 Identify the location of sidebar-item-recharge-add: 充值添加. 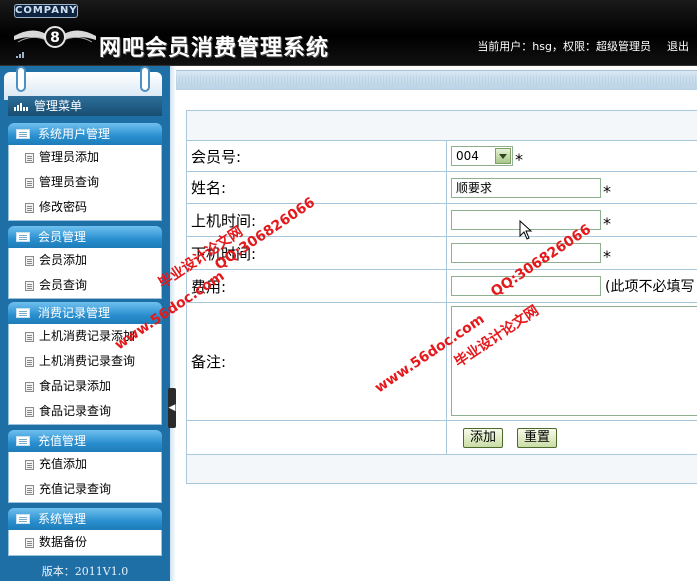
(85, 464).